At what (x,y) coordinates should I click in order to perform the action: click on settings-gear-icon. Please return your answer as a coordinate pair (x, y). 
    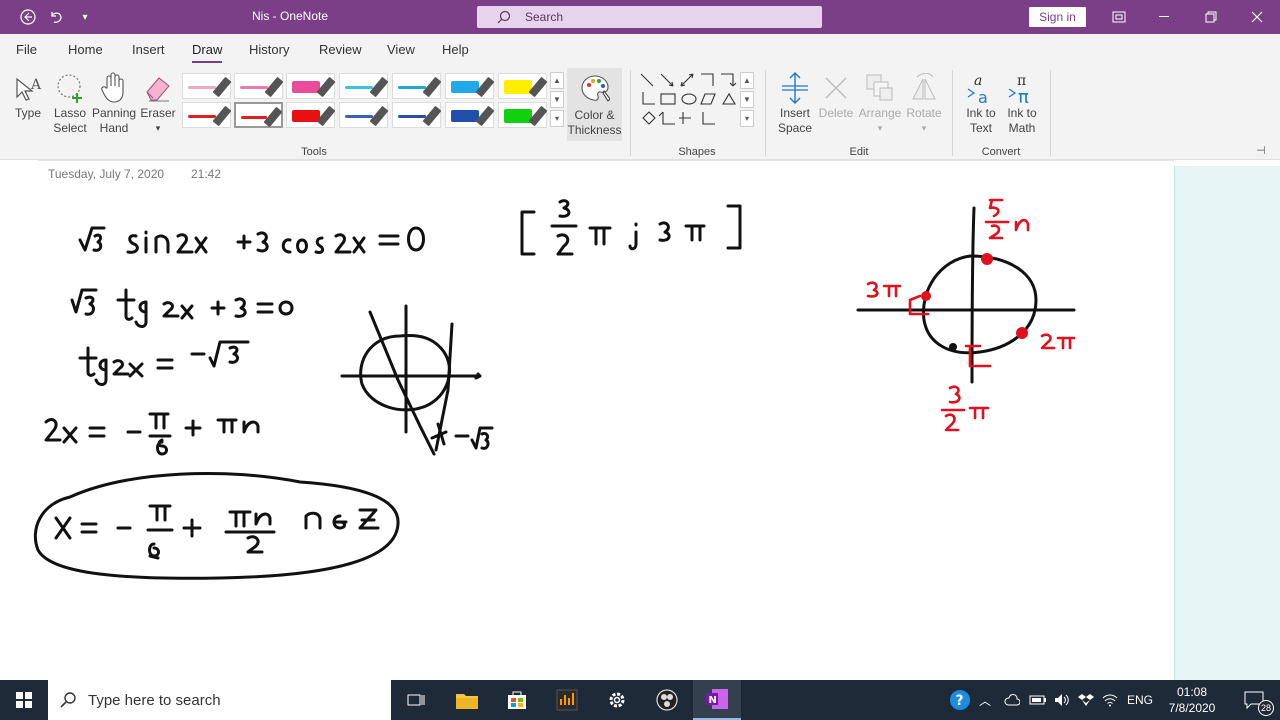
    Looking at the image, I should click on (617, 700).